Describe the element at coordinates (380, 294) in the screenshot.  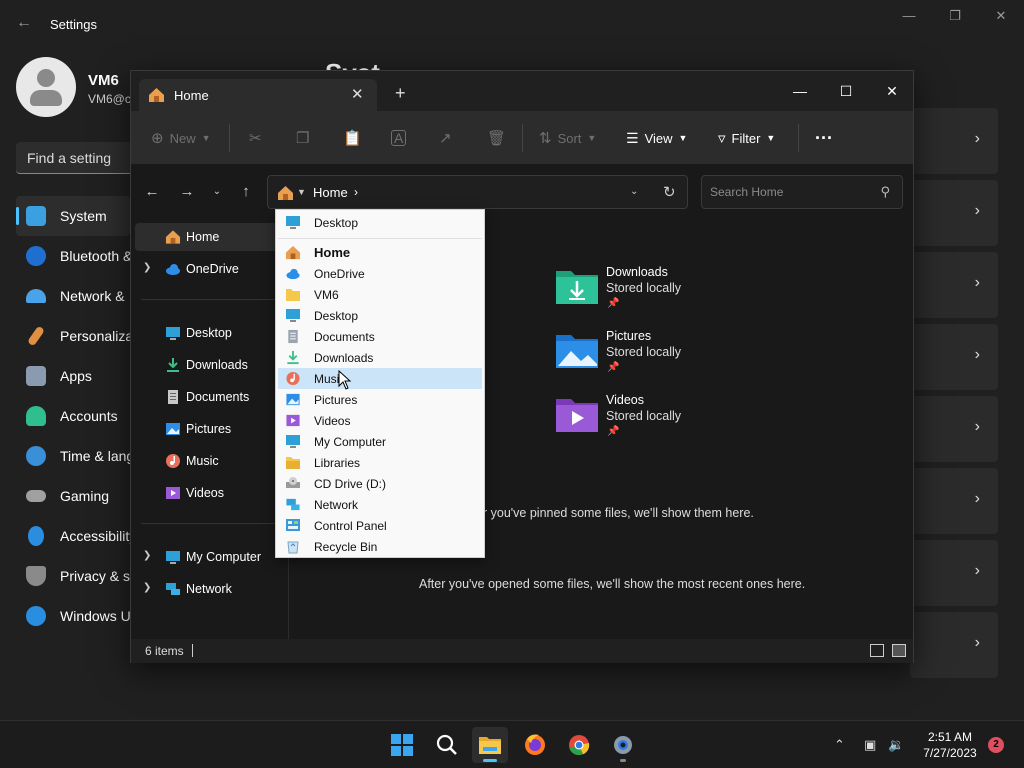
I see `menu-item-vm6: VM6` at that location.